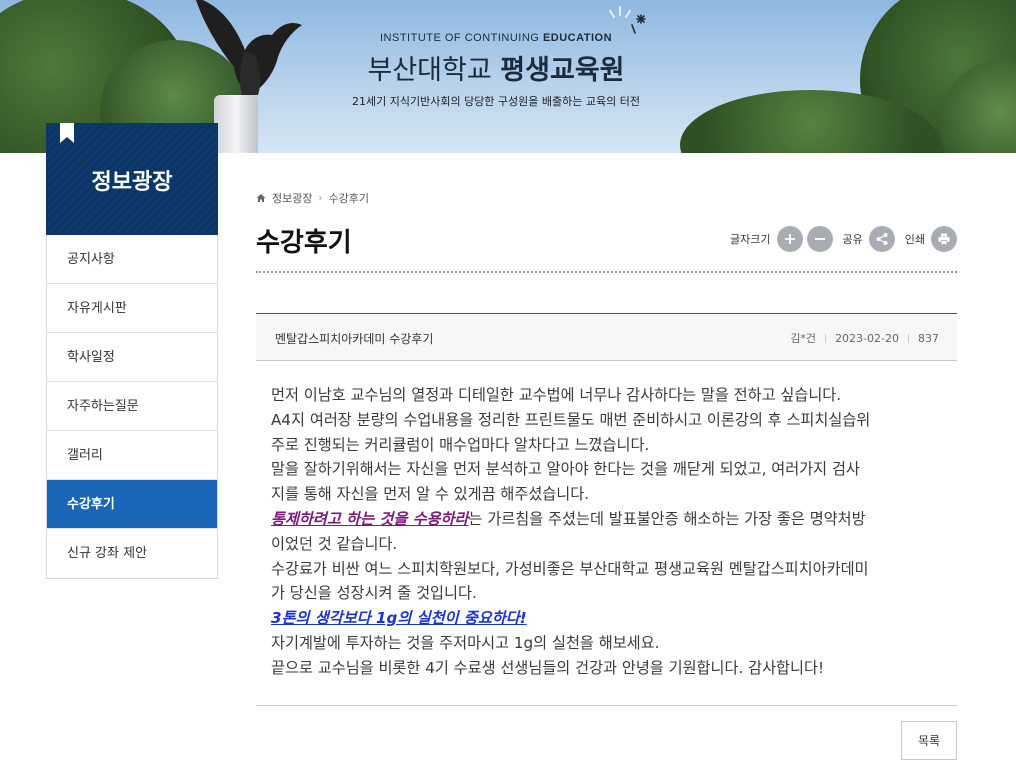  Describe the element at coordinates (132, 504) in the screenshot. I see `sidebar-item-course-reviews: 수강후기` at that location.